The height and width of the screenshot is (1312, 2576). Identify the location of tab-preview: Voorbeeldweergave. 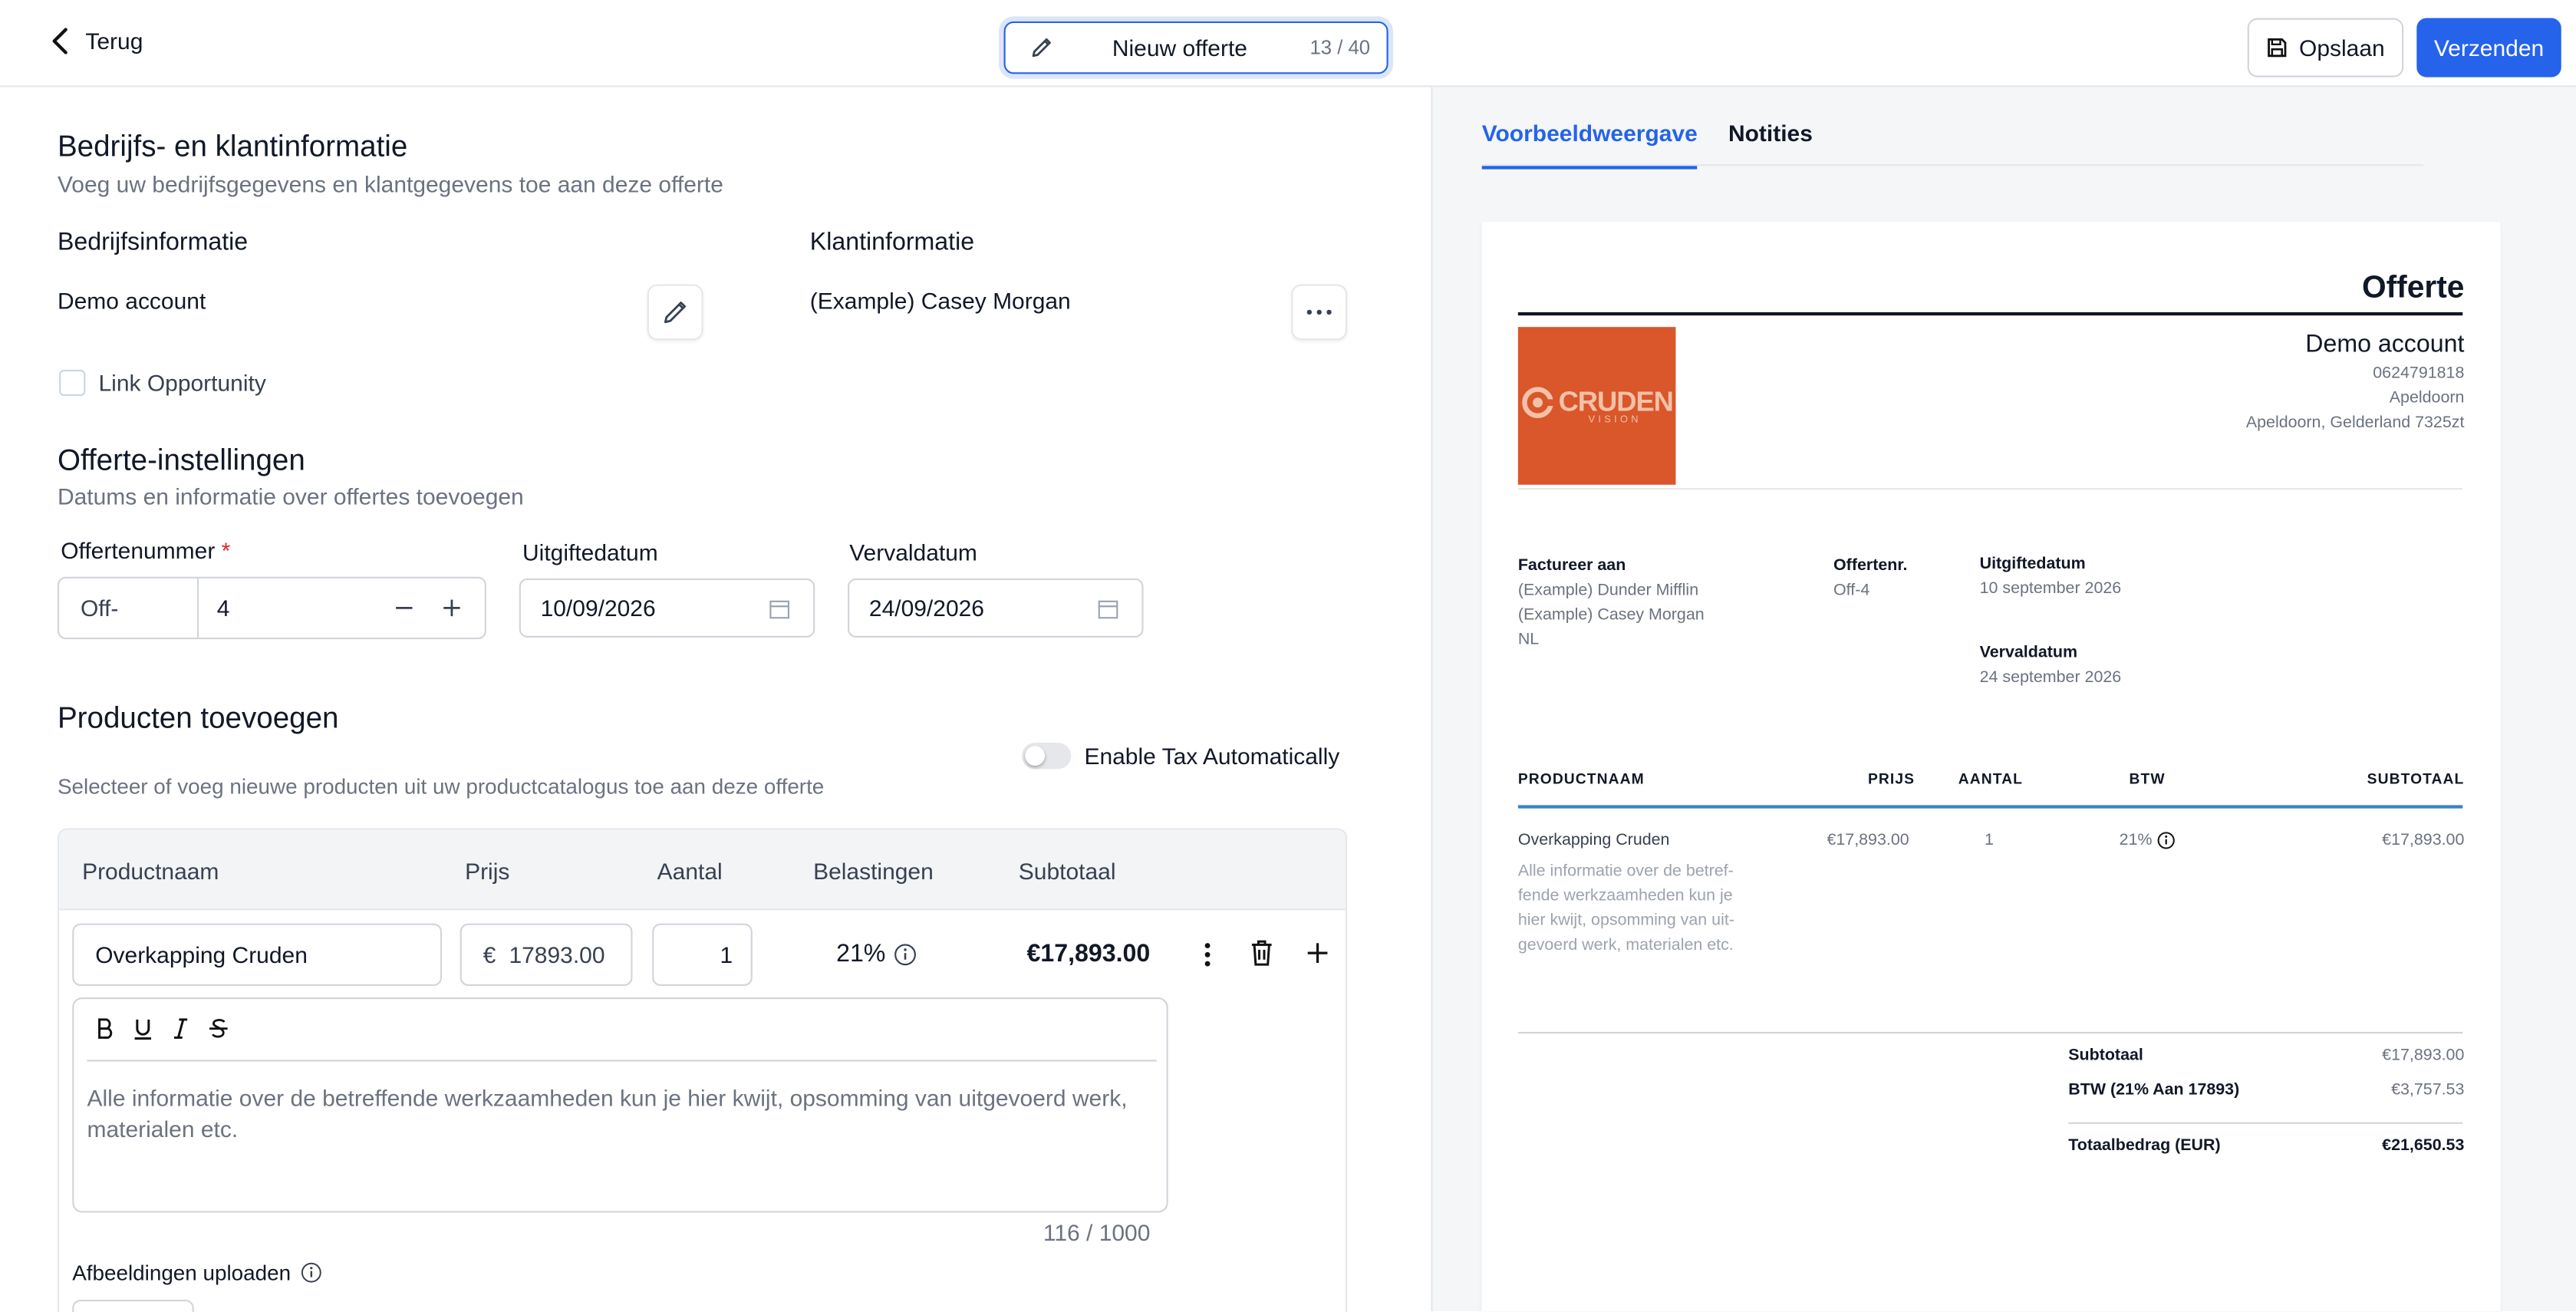
(1589, 145).